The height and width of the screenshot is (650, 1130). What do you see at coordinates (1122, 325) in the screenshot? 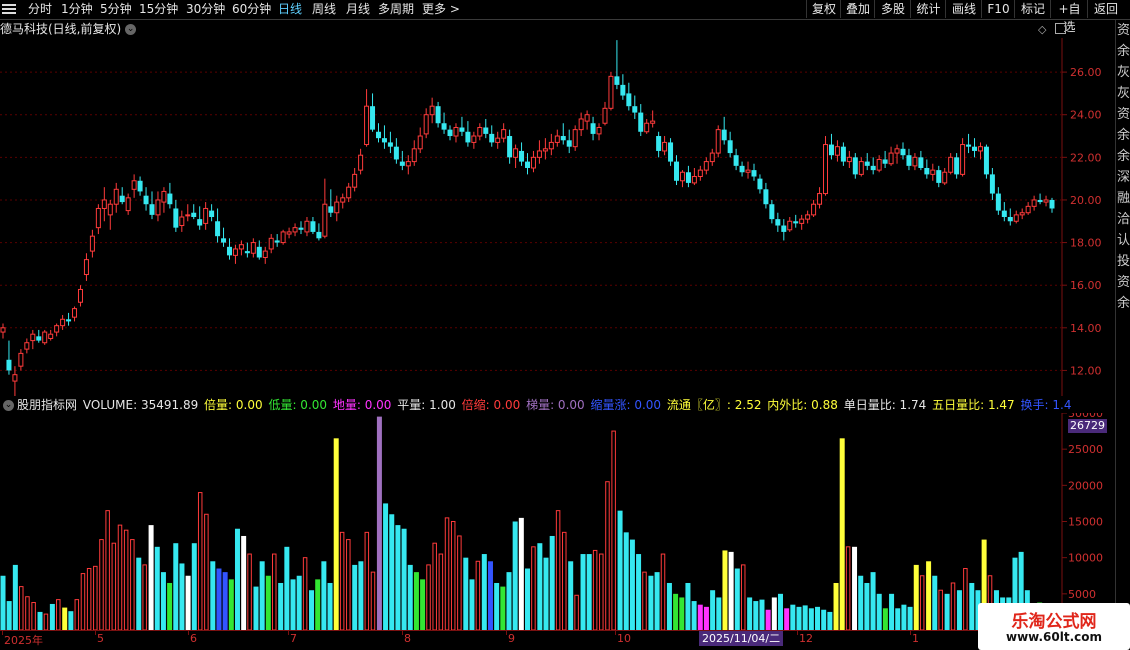
I see `right-info-panel: 资余灰灰资余余深融洽认投资余` at bounding box center [1122, 325].